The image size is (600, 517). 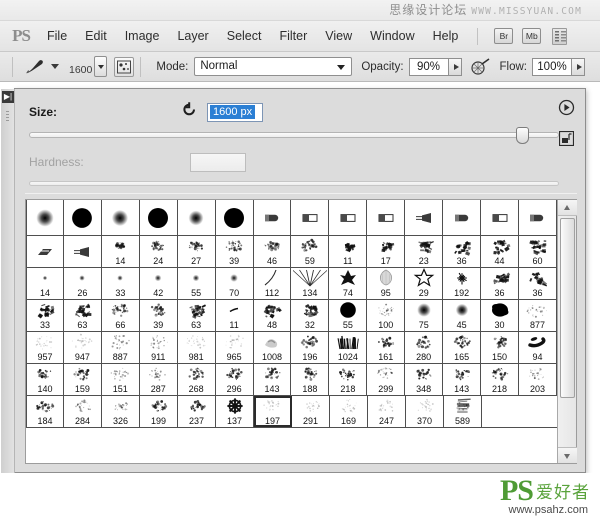 What do you see at coordinates (387, 411) in the screenshot?
I see `brush-preset-cell: 247` at bounding box center [387, 411].